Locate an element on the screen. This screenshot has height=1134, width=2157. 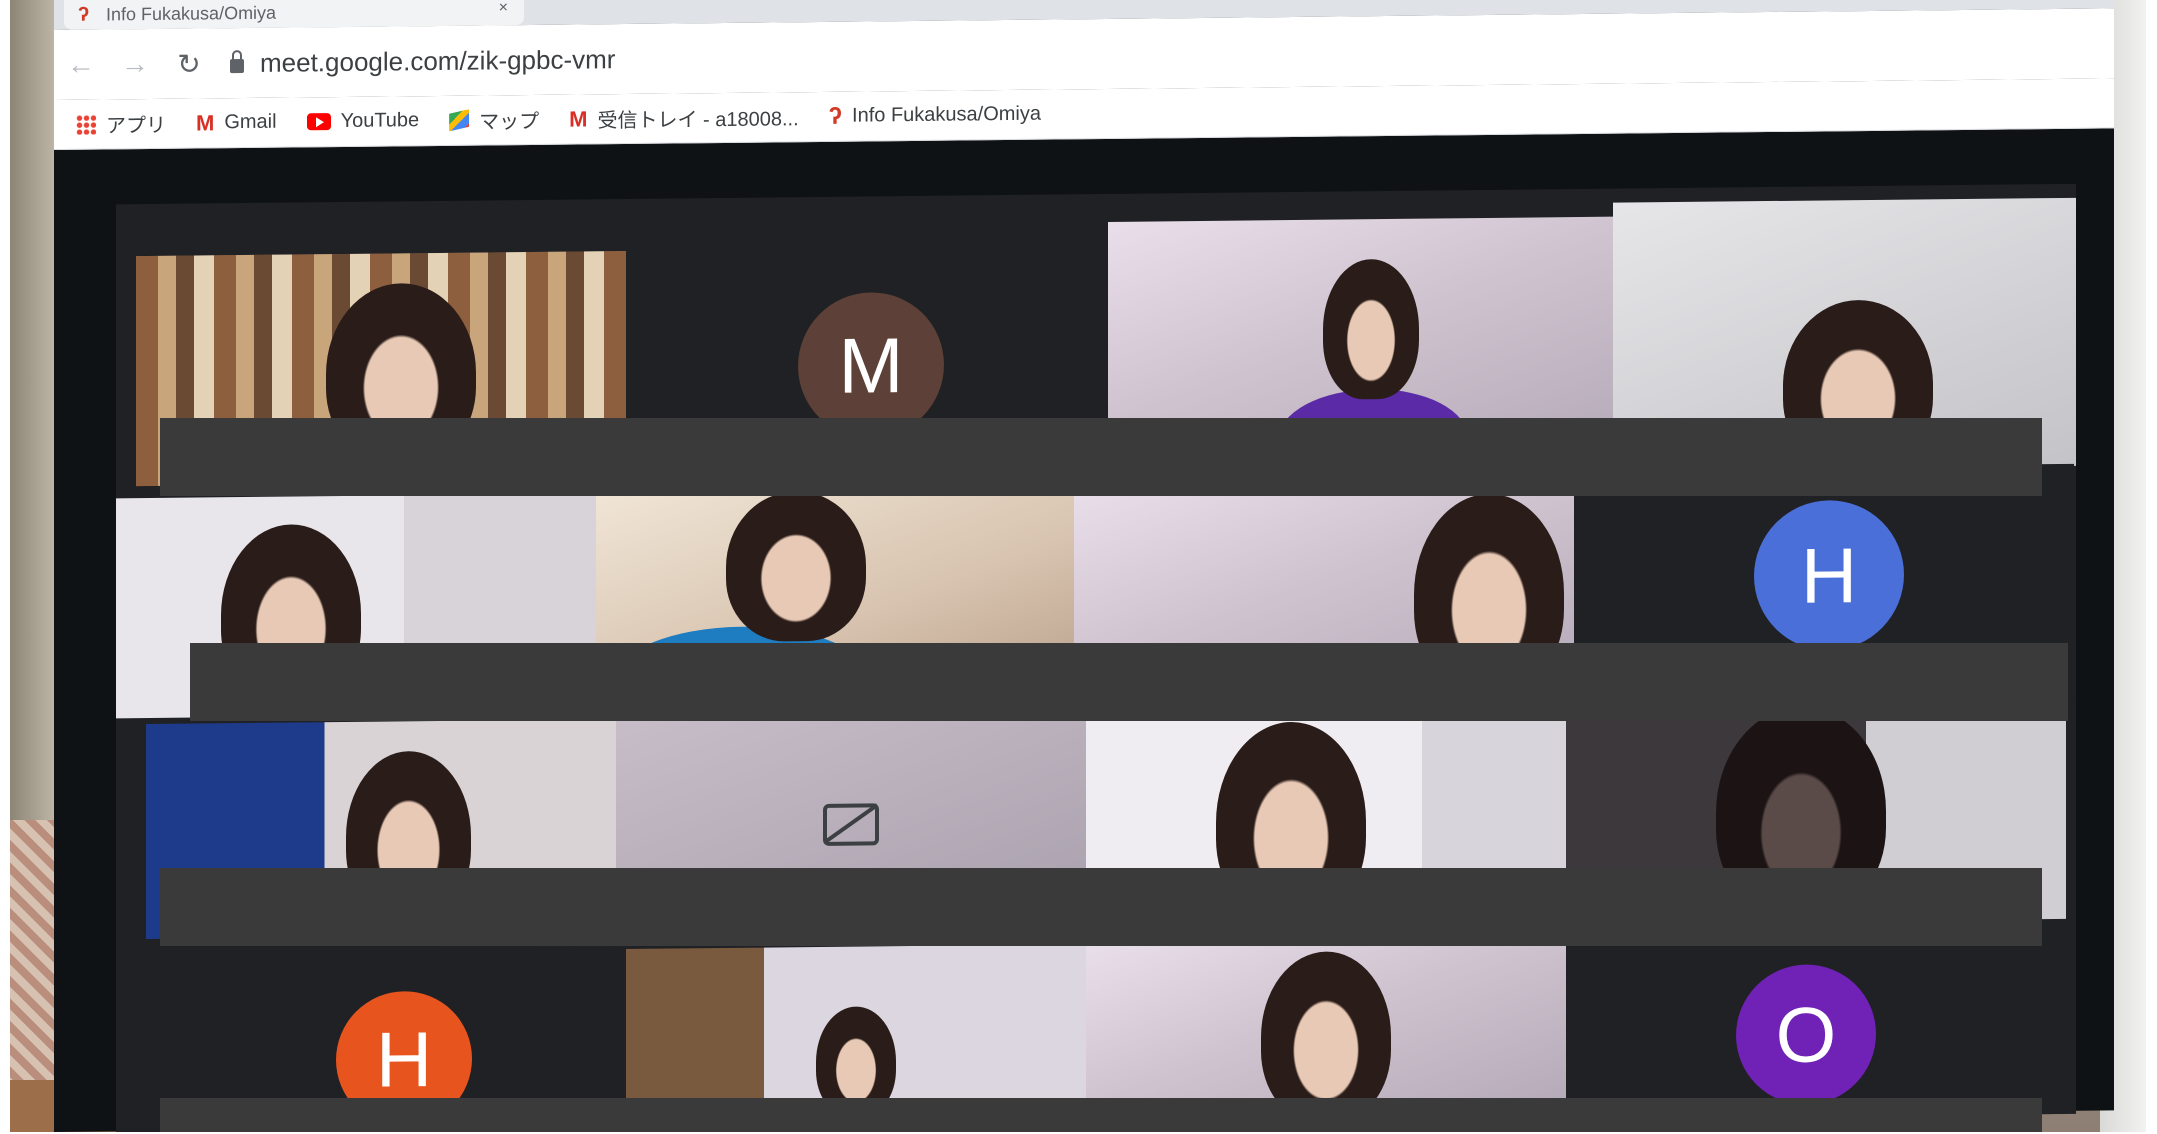
participant-tile is located at coordinates (1326, 1032).